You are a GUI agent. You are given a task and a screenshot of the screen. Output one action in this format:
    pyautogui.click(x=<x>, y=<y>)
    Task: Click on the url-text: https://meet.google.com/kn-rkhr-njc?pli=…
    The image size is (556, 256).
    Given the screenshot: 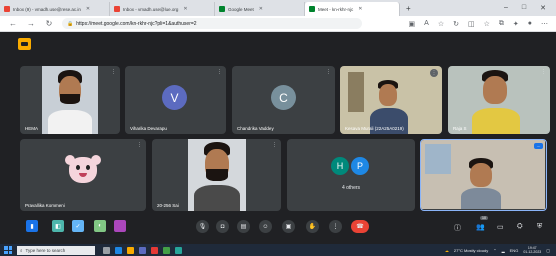 What is the action you would take?
    pyautogui.click(x=136, y=23)
    